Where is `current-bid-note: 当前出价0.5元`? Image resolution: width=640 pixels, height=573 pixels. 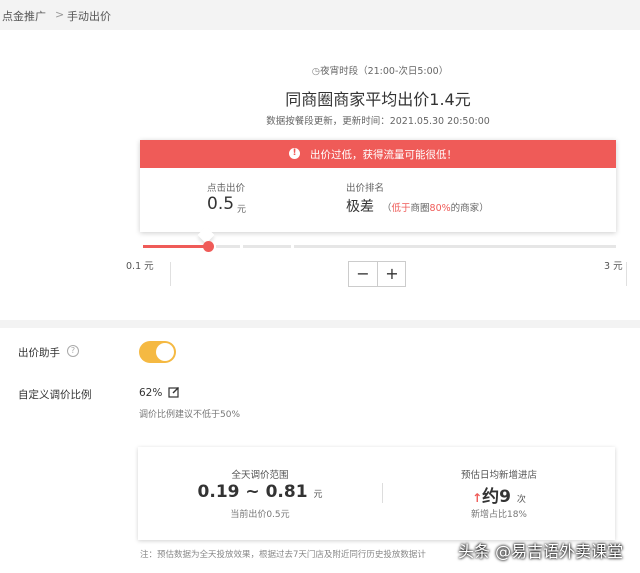 current-bid-note: 当前出价0.5元 is located at coordinates (260, 515).